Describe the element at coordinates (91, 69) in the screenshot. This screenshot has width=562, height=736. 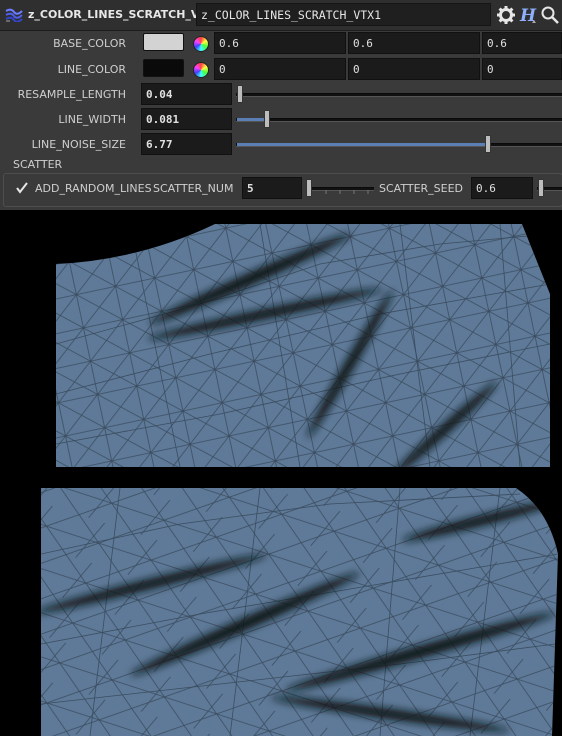
I see `line-color-label: LINE_COLOR` at that location.